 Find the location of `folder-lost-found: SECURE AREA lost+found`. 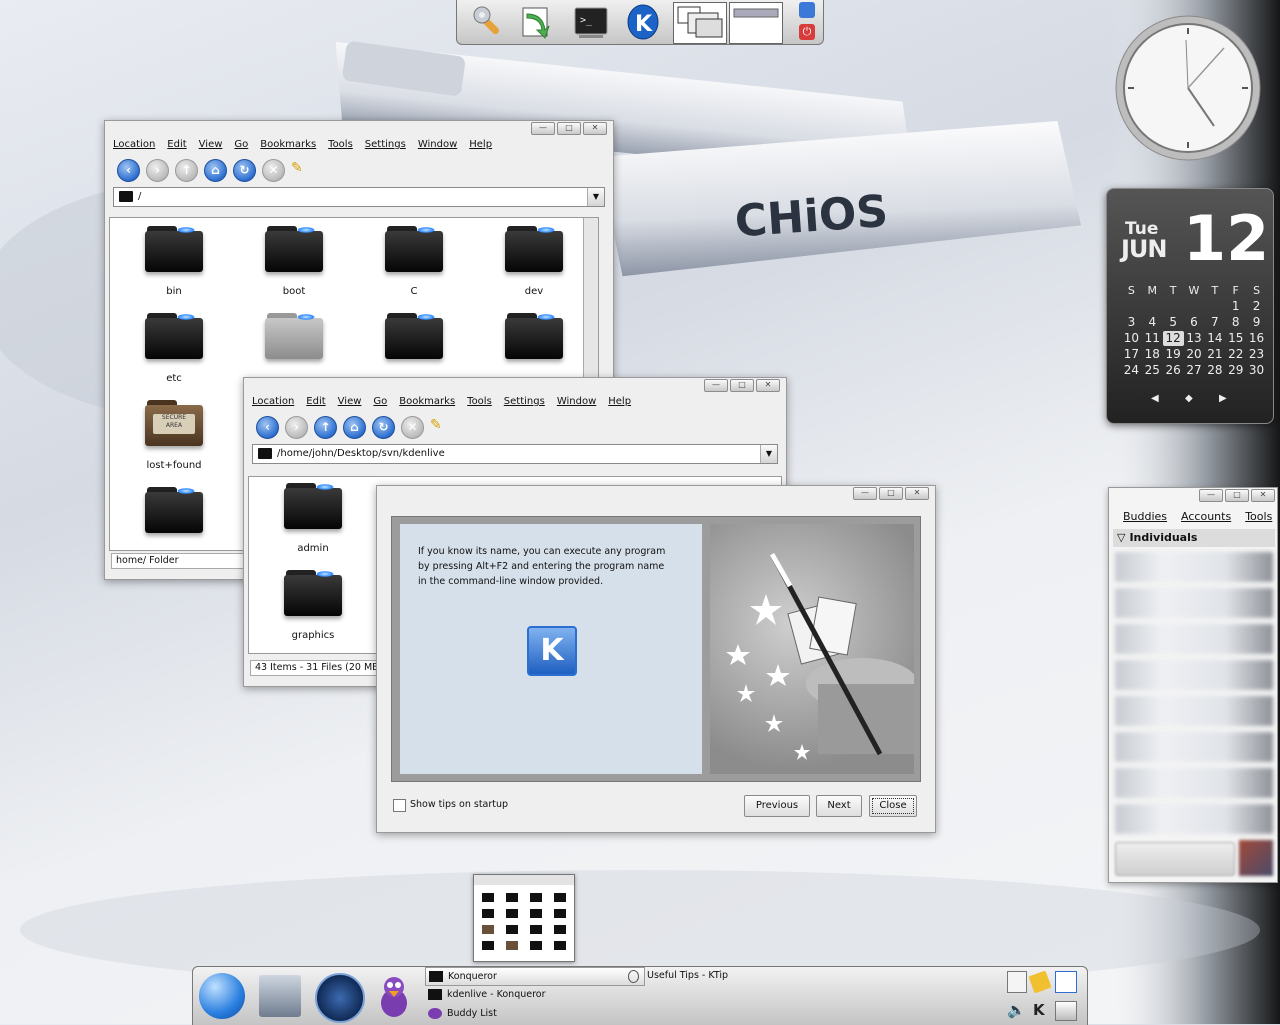

folder-lost-found: SECURE AREA lost+found is located at coordinates (174, 435).